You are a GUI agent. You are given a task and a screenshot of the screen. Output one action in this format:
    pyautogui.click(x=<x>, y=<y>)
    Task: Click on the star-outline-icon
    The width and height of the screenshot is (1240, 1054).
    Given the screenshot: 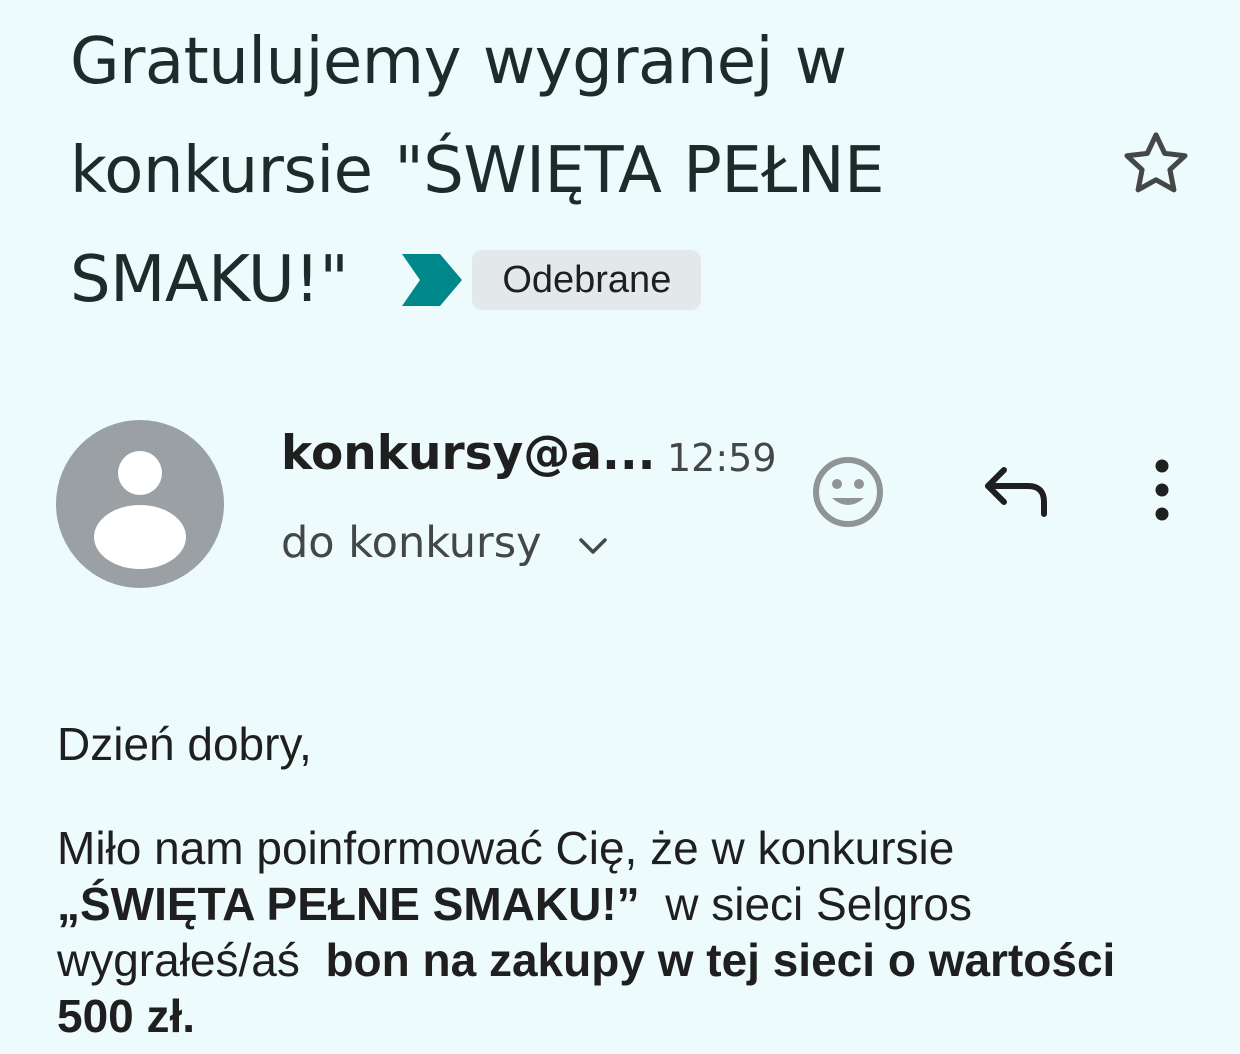 What is the action you would take?
    pyautogui.click(x=1156, y=164)
    